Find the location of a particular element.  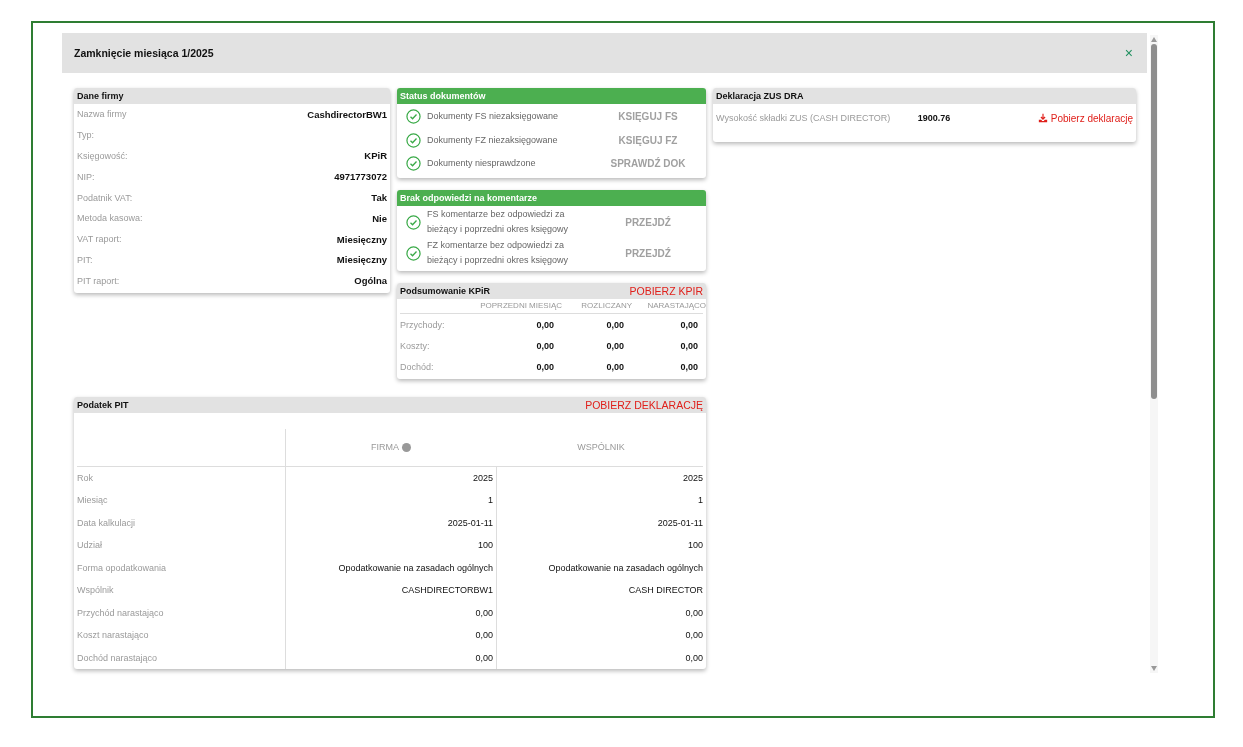

row-label: Forma opodatkowania is located at coordinates (122, 568).